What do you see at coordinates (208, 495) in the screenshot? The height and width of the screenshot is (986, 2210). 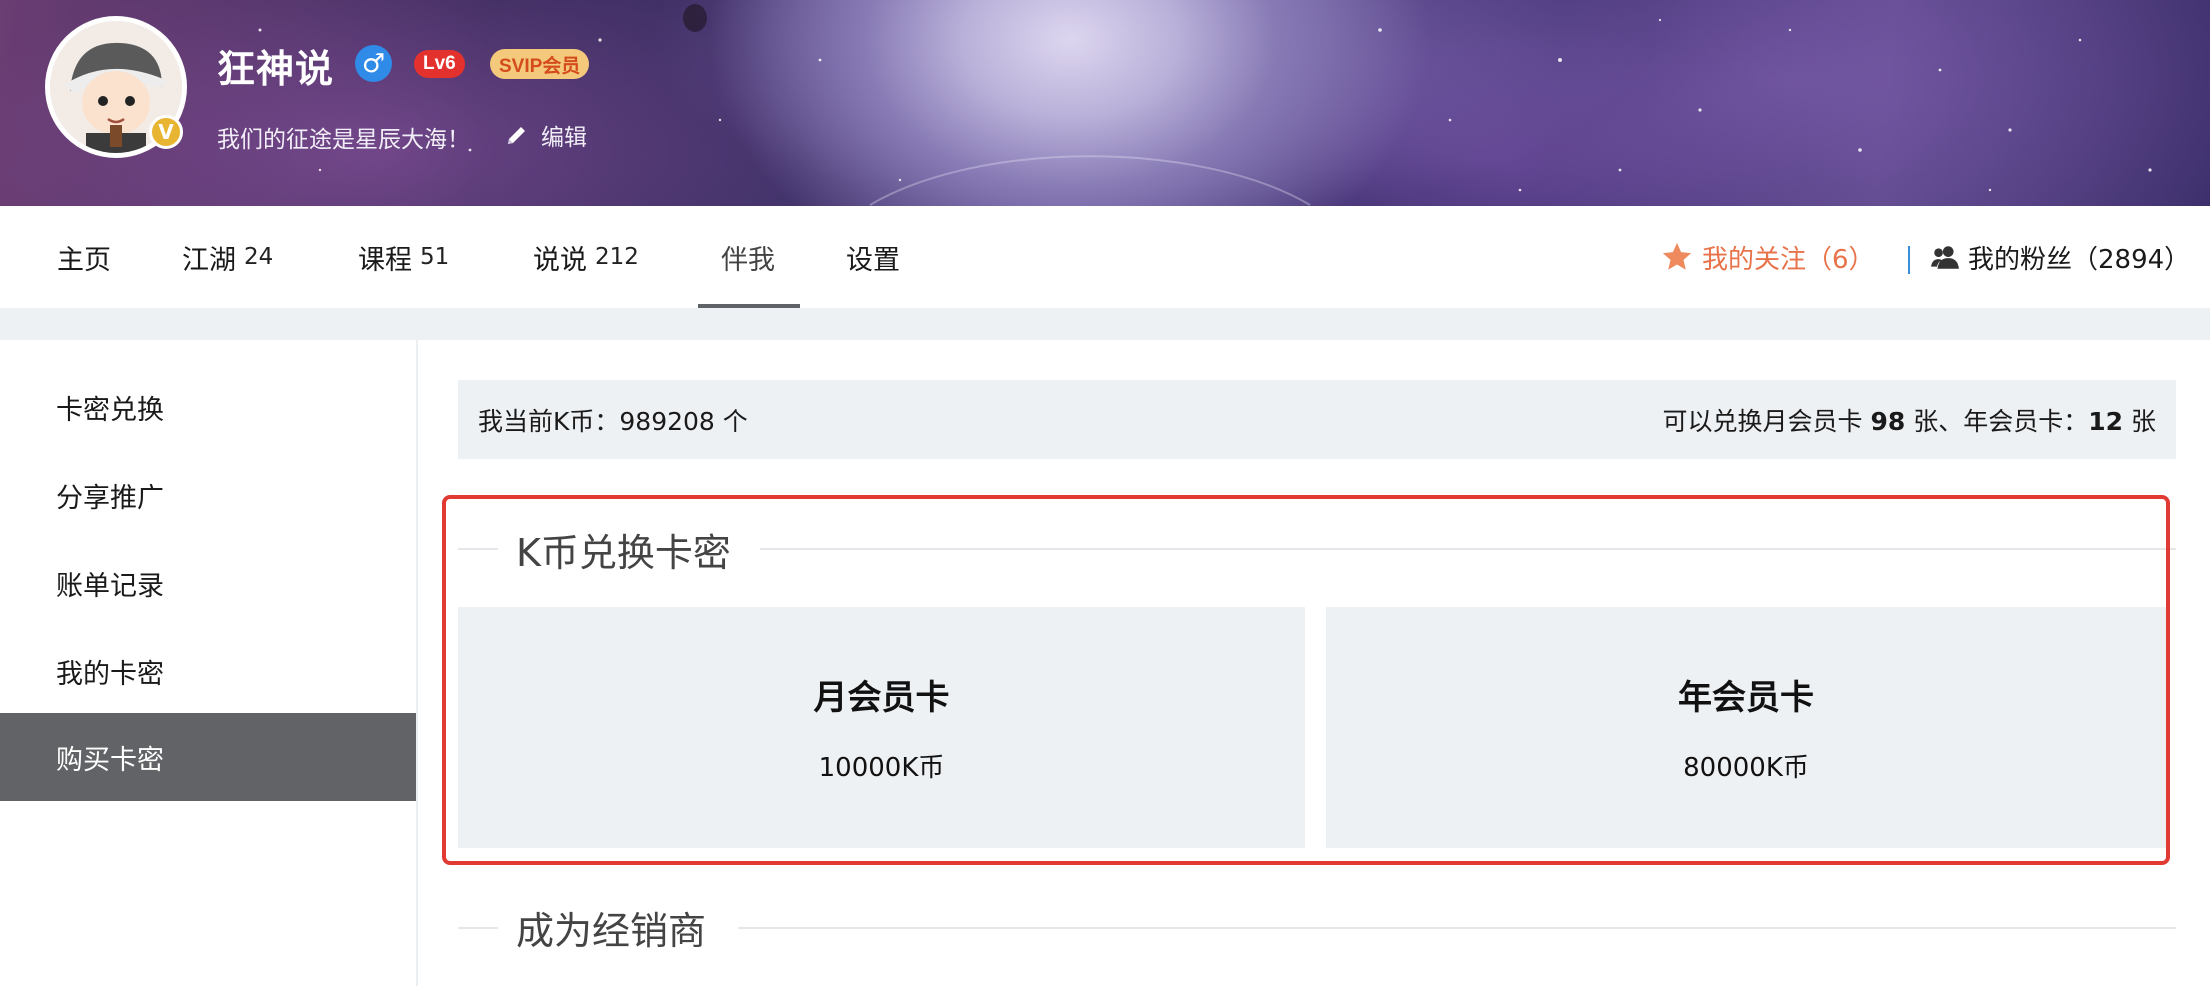 I see `sidebar-item-share-promote: 分享推广` at bounding box center [208, 495].